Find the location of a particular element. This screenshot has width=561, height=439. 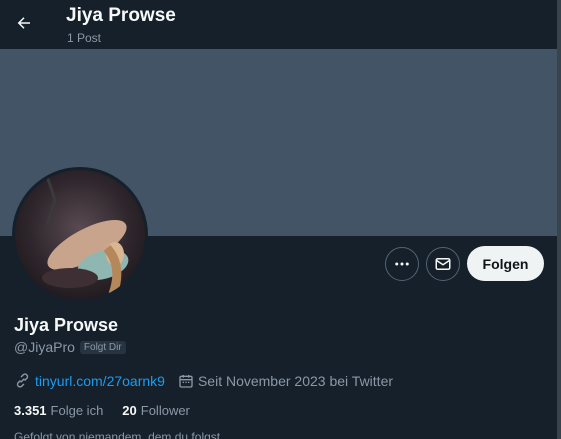

back-arrow-icon is located at coordinates (23, 23).